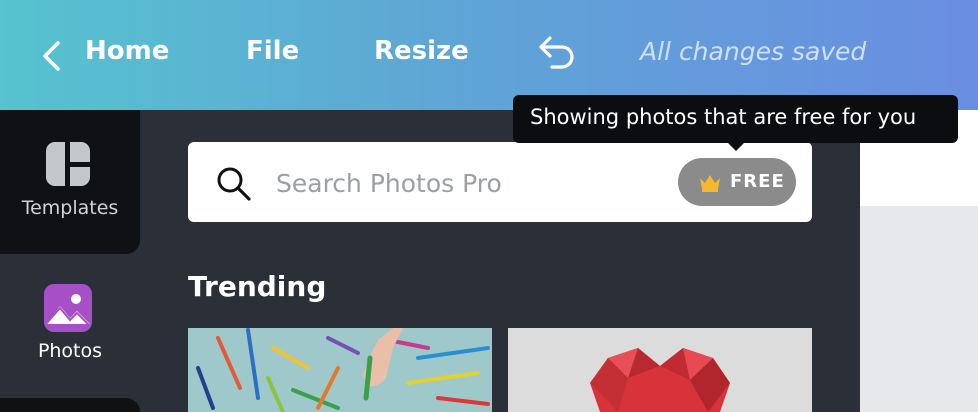 This screenshot has height=412, width=978. I want to click on resize-button: Resize, so click(421, 51).